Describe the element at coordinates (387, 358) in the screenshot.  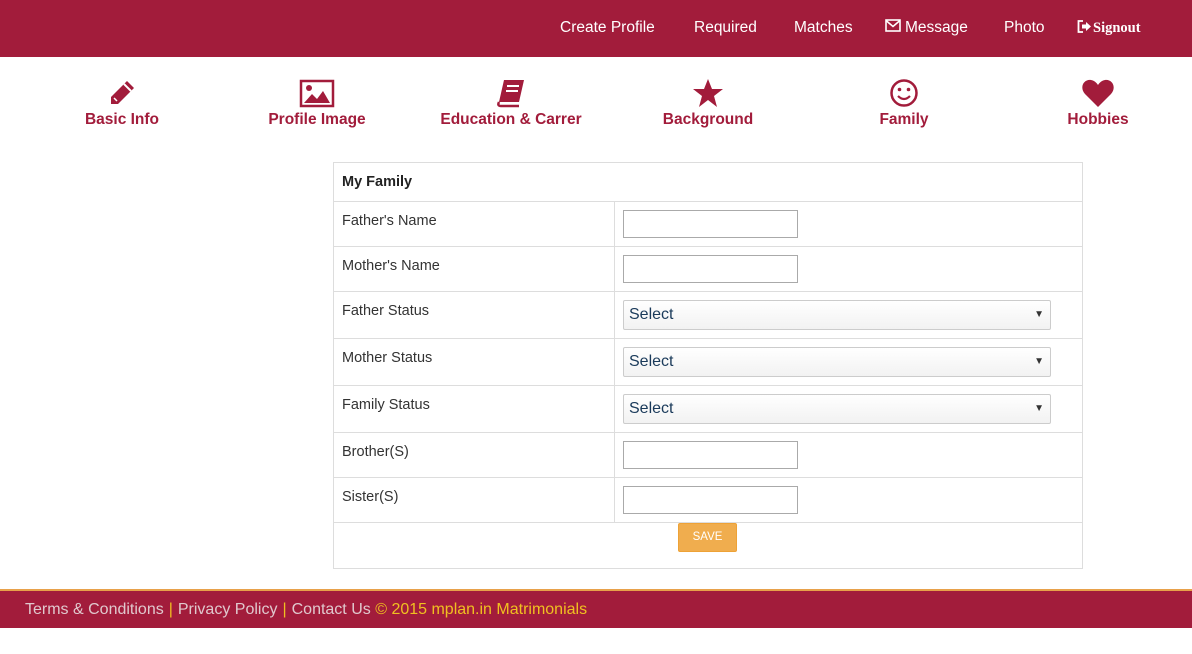
I see `mother-status-label: Mother Status` at that location.